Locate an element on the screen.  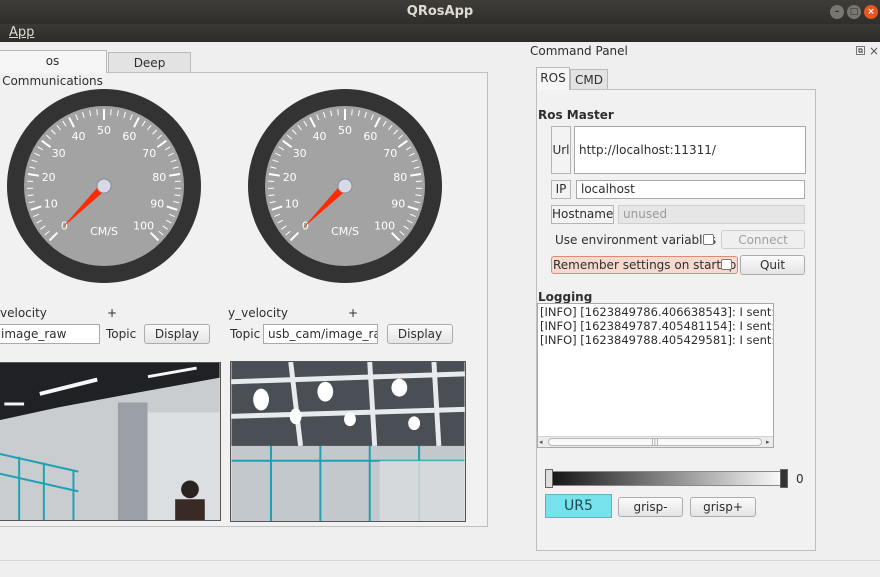
ip-label: IP is located at coordinates (561, 189).